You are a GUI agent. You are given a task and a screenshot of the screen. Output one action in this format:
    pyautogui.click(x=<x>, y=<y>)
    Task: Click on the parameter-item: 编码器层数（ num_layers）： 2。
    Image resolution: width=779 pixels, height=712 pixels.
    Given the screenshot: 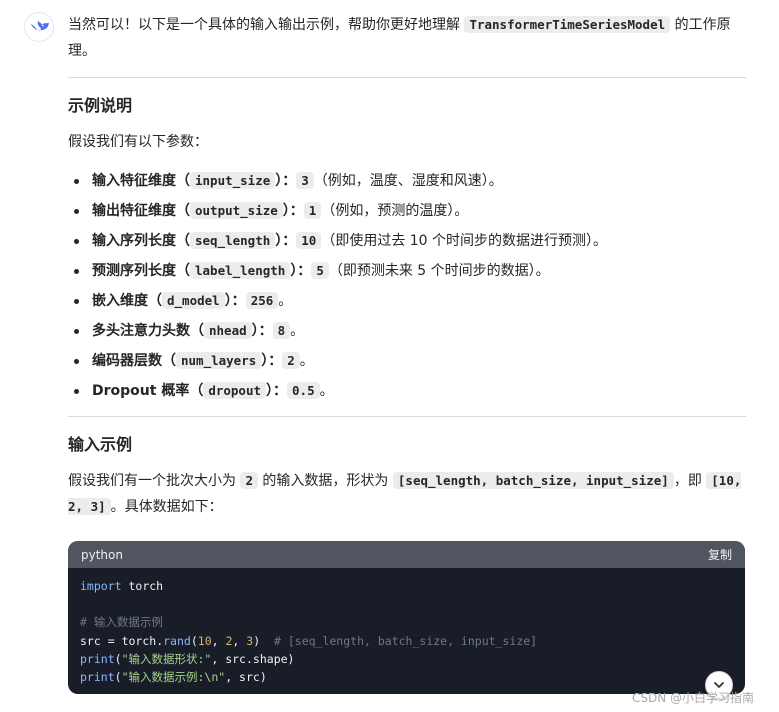 What is the action you would take?
    pyautogui.click(x=407, y=361)
    